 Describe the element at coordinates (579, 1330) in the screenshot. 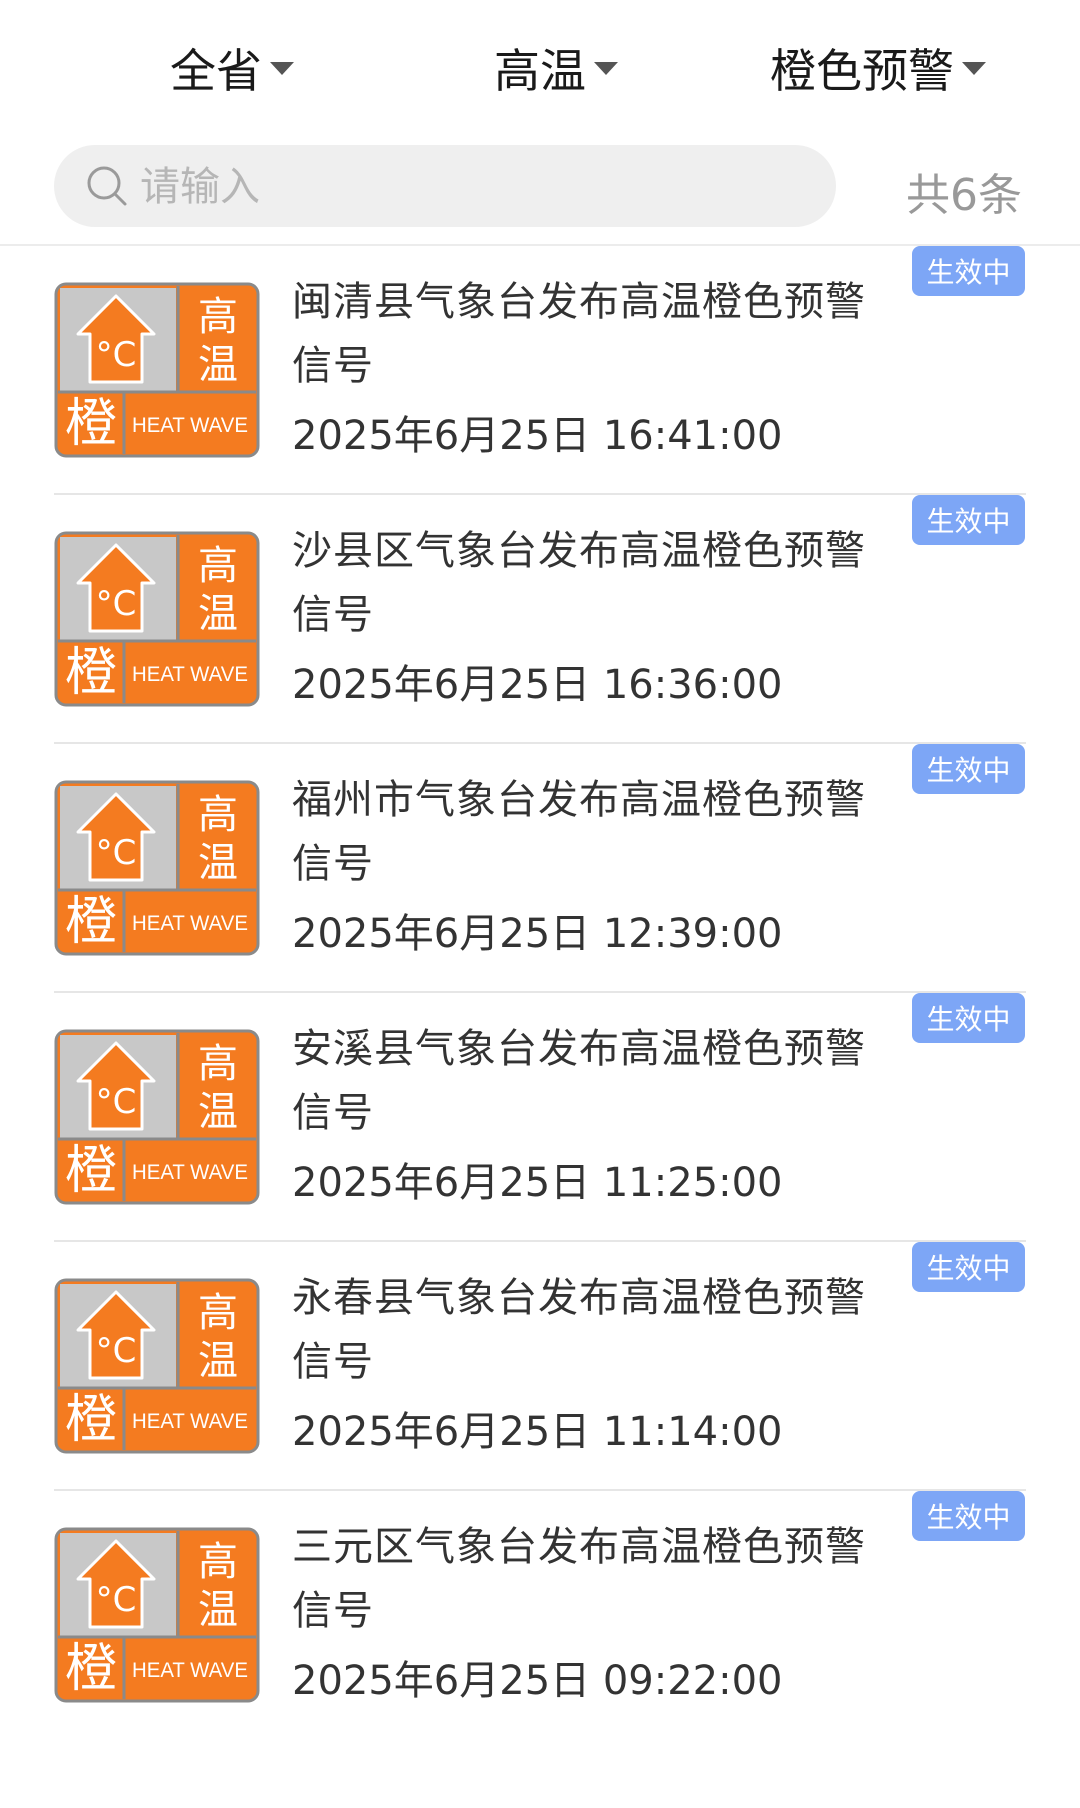

I see `warning-title: 永春县气象台发布高温橙色预警信号` at that location.